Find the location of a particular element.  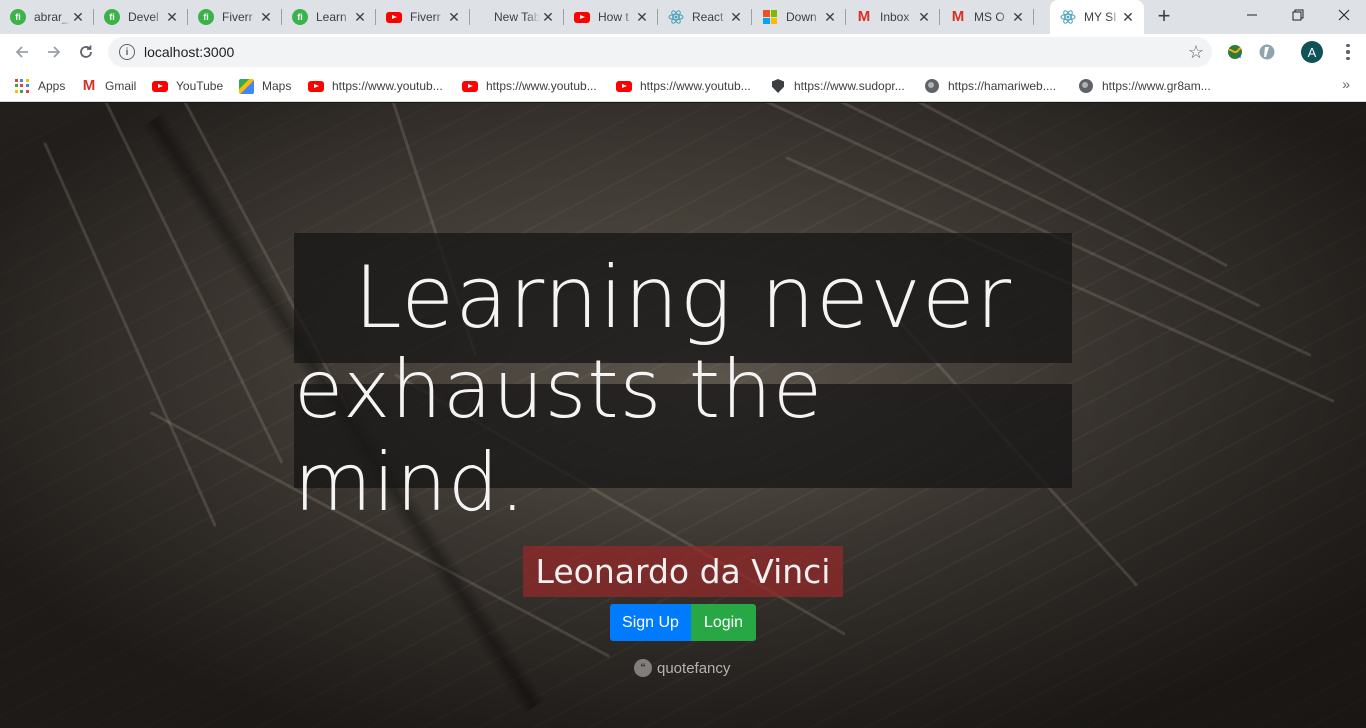

tab-title: Devel is located at coordinates (143, 17).